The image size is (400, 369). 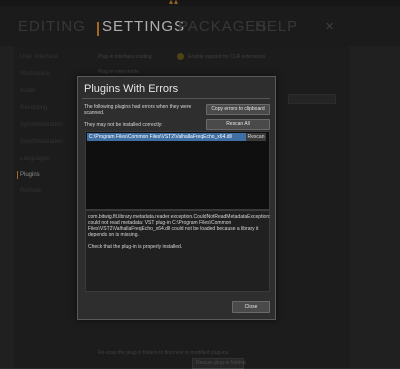 I want to click on title-divider, so click(x=176, y=98).